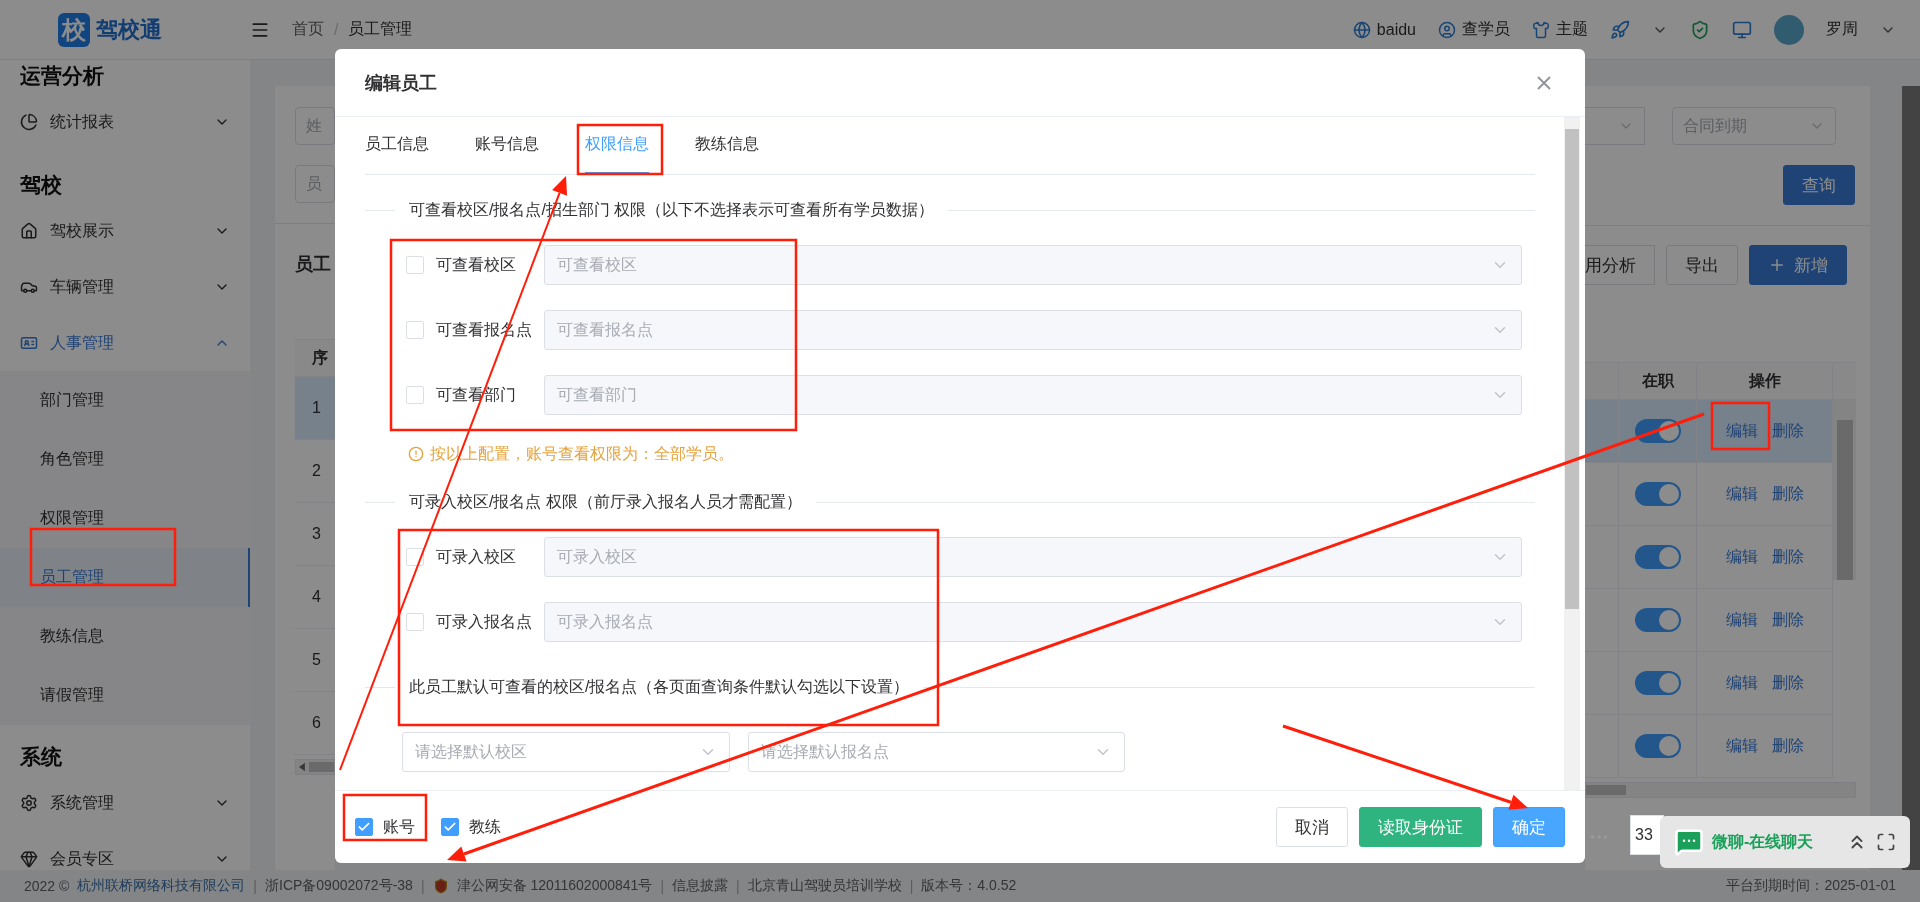 This screenshot has width=1920, height=902. I want to click on select-field: 可查看部门, so click(1033, 395).